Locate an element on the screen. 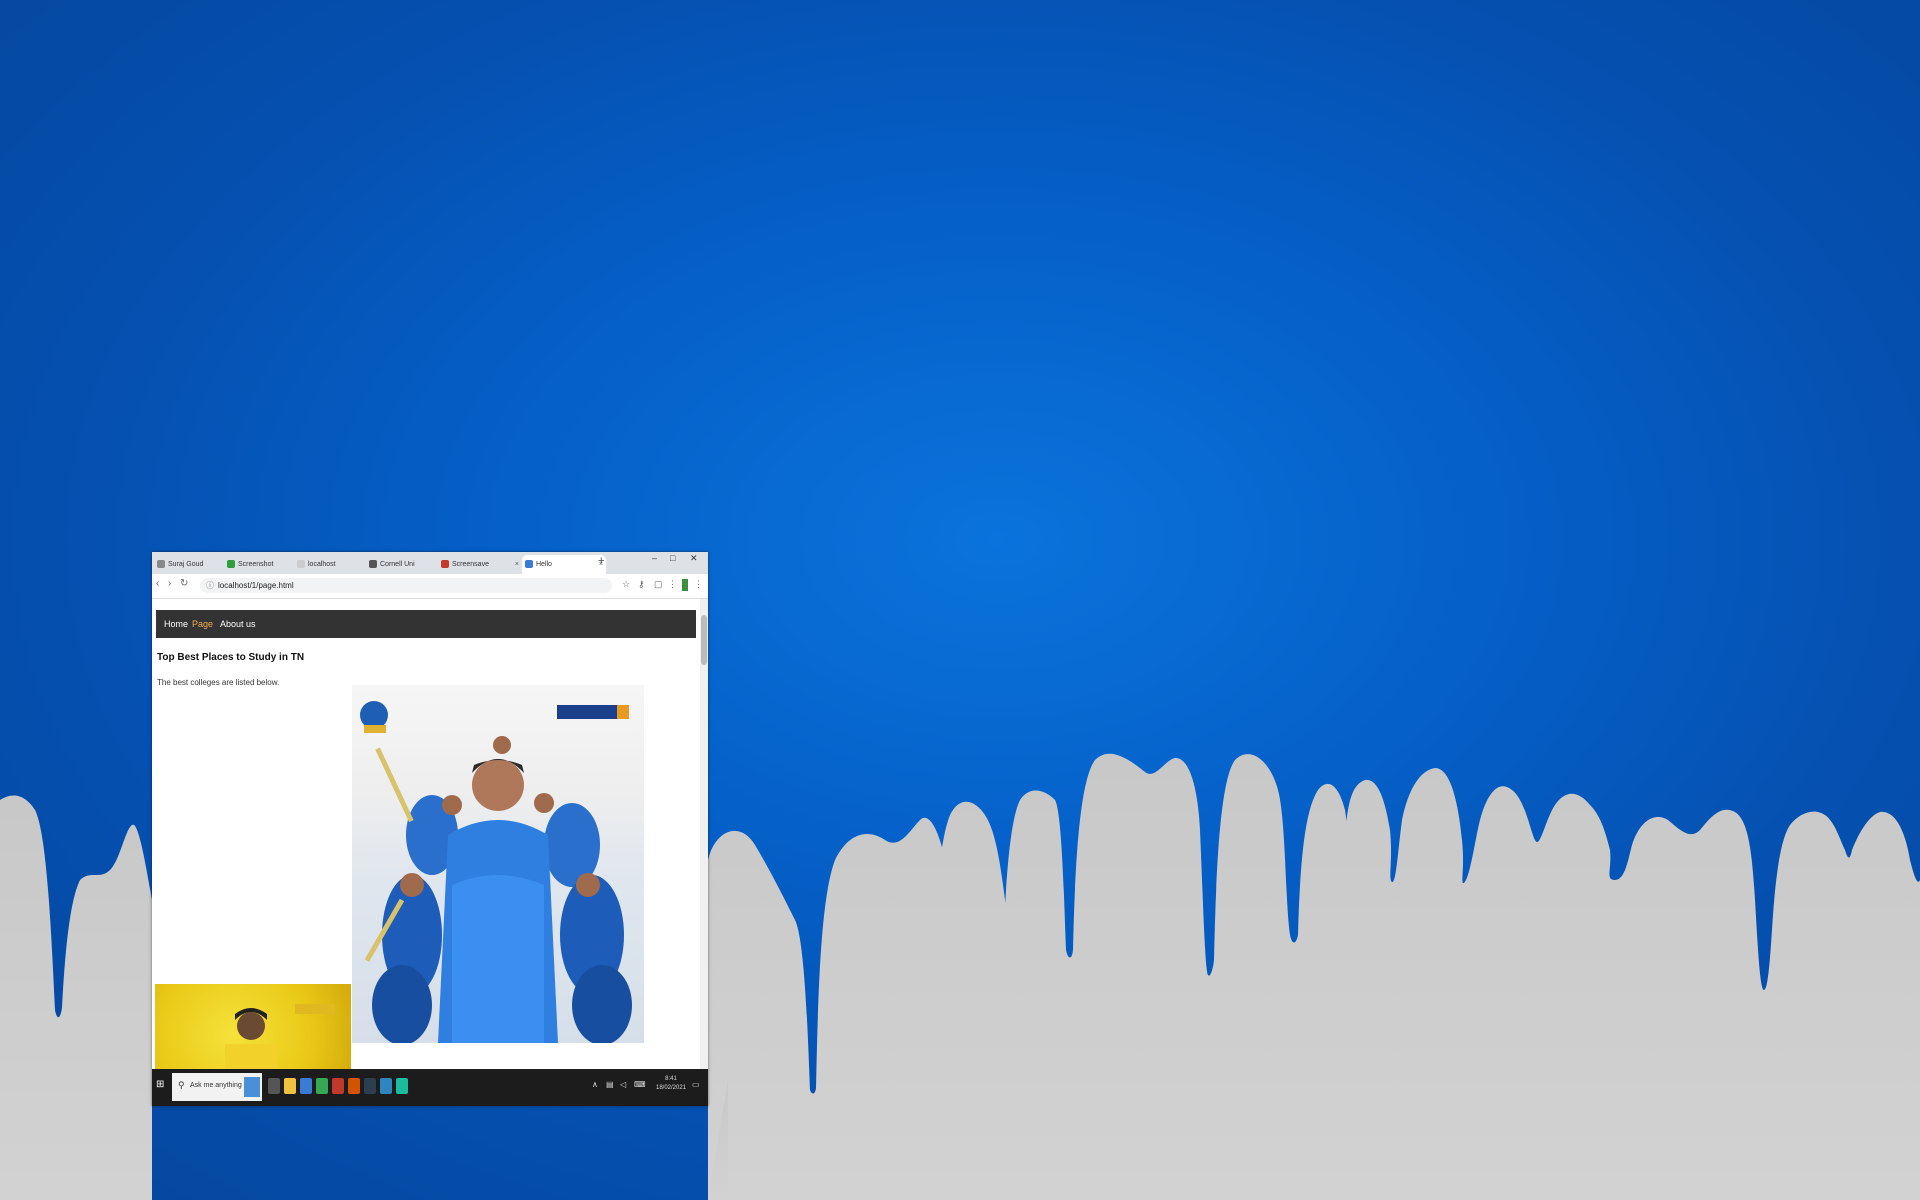 The height and width of the screenshot is (1200, 1920). reload-icon: ↻ is located at coordinates (184, 583).